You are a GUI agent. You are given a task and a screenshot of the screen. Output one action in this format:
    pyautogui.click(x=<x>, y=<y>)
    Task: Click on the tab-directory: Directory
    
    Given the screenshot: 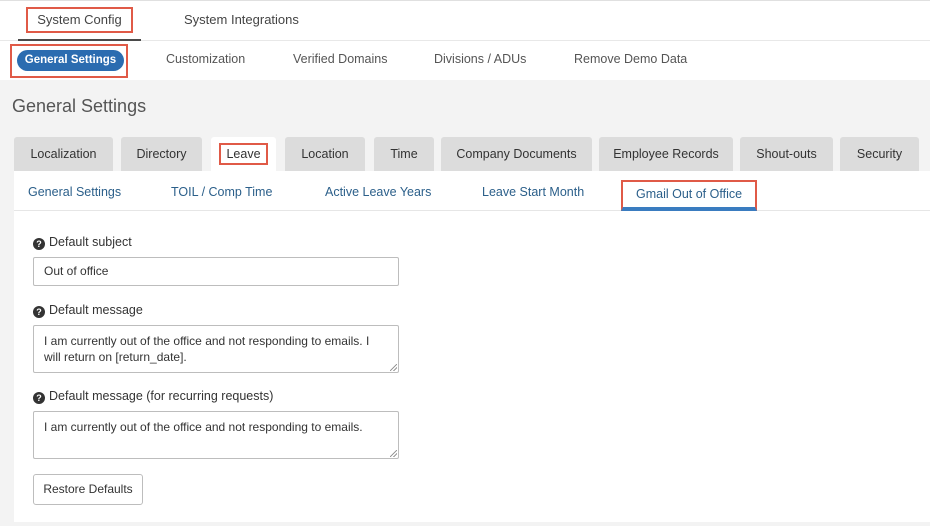 What is the action you would take?
    pyautogui.click(x=161, y=154)
    